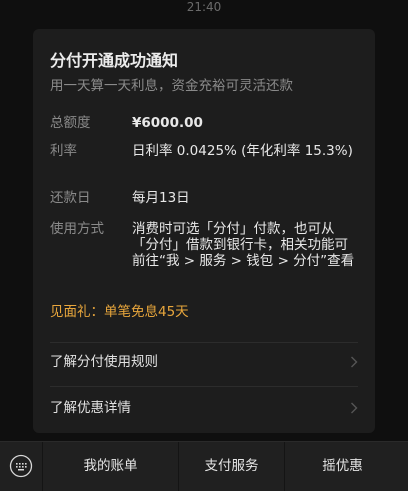 This screenshot has height=491, width=408. What do you see at coordinates (77, 229) in the screenshot?
I see `info-label: 使用方式` at bounding box center [77, 229].